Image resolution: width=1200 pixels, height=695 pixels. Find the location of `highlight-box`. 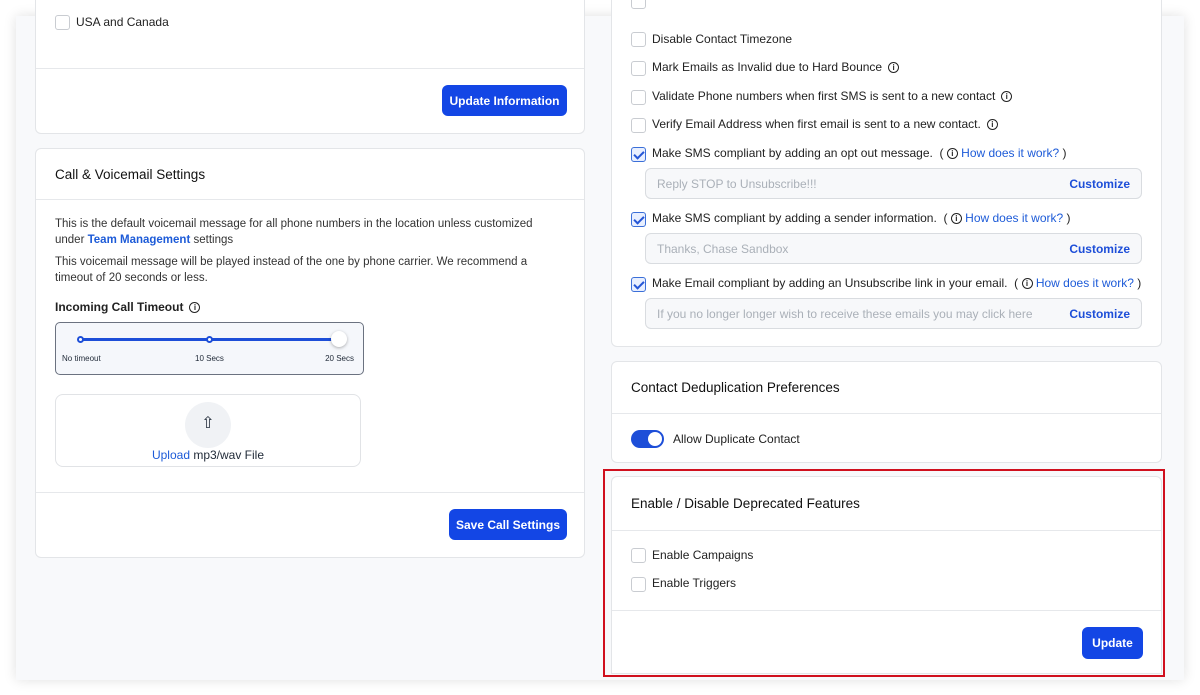

highlight-box is located at coordinates (884, 573).